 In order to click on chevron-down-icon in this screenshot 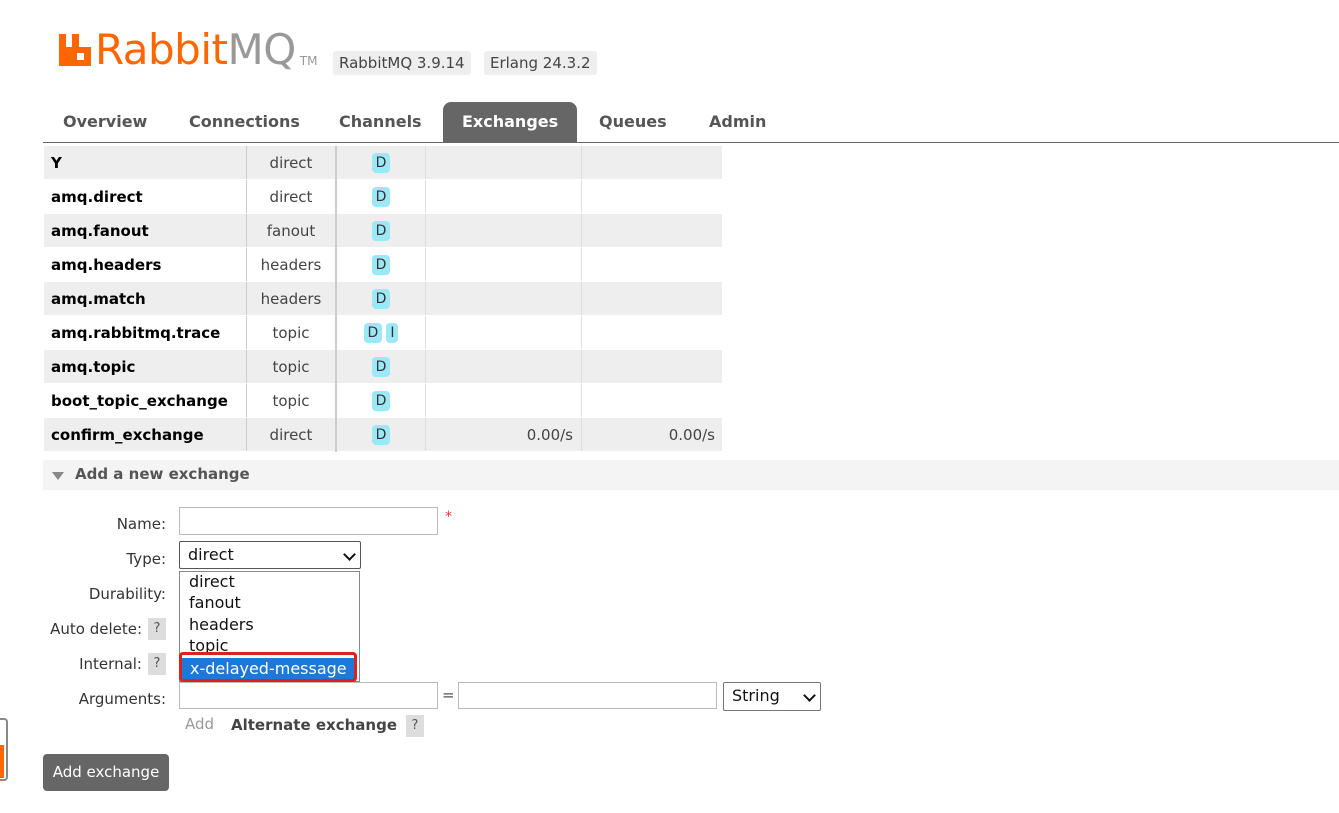, I will do `click(349, 554)`.